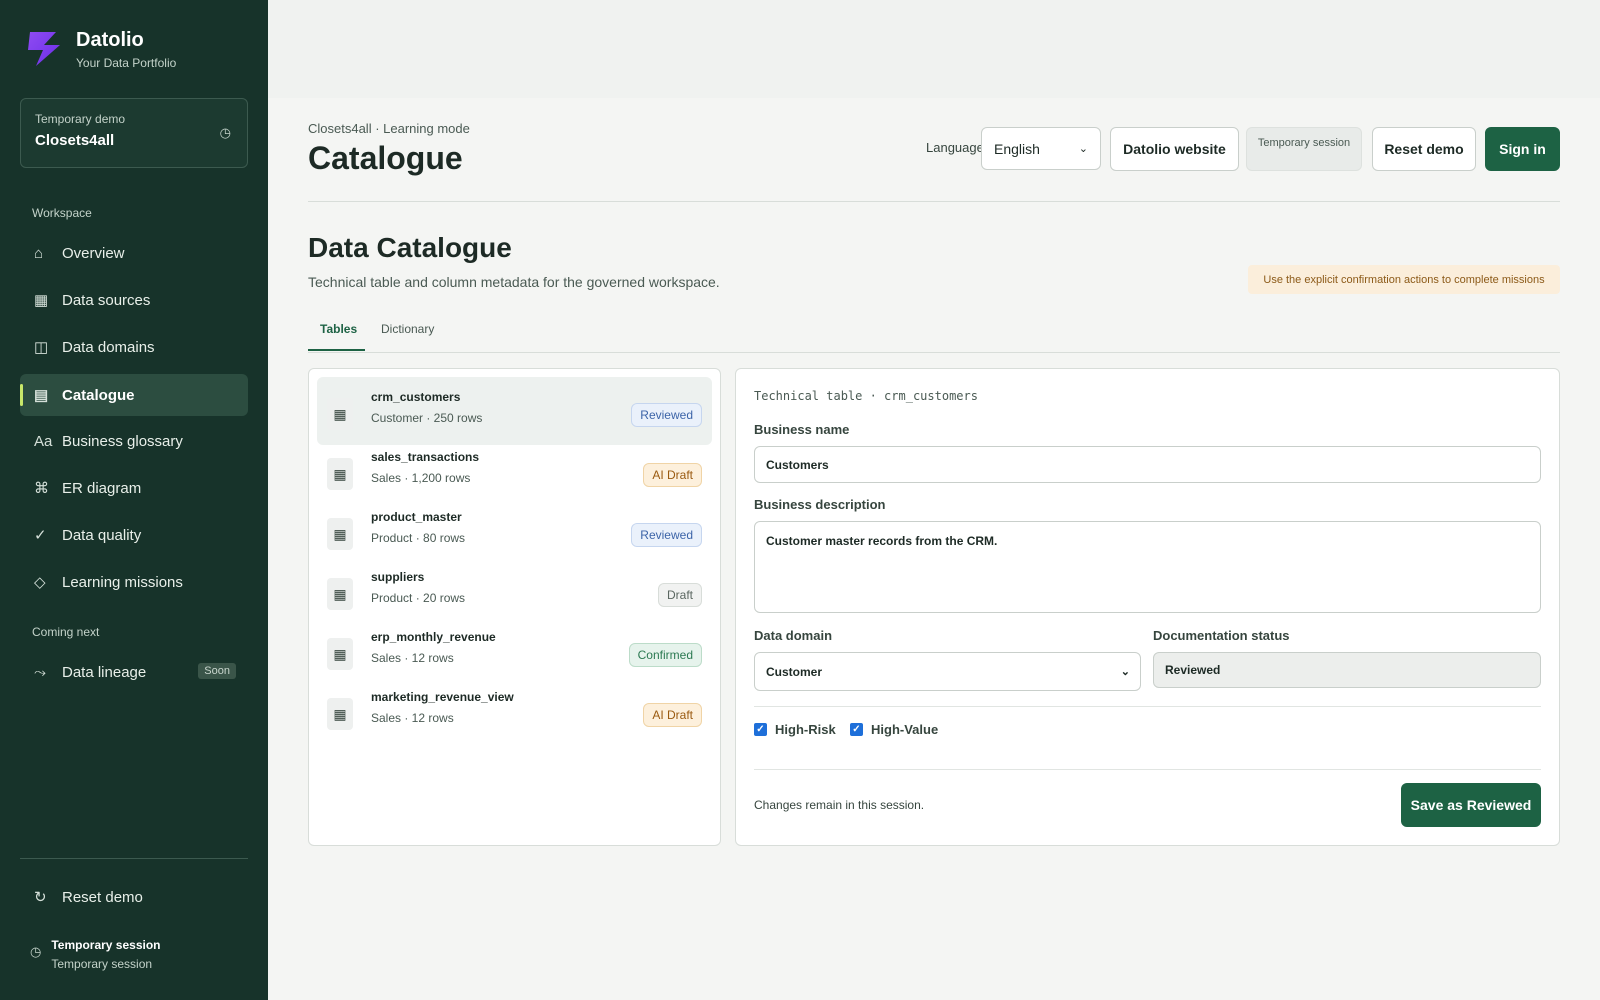 This screenshot has width=1600, height=1000. Describe the element at coordinates (108, 347) in the screenshot. I see `sidebar-item-label: Data domains` at that location.